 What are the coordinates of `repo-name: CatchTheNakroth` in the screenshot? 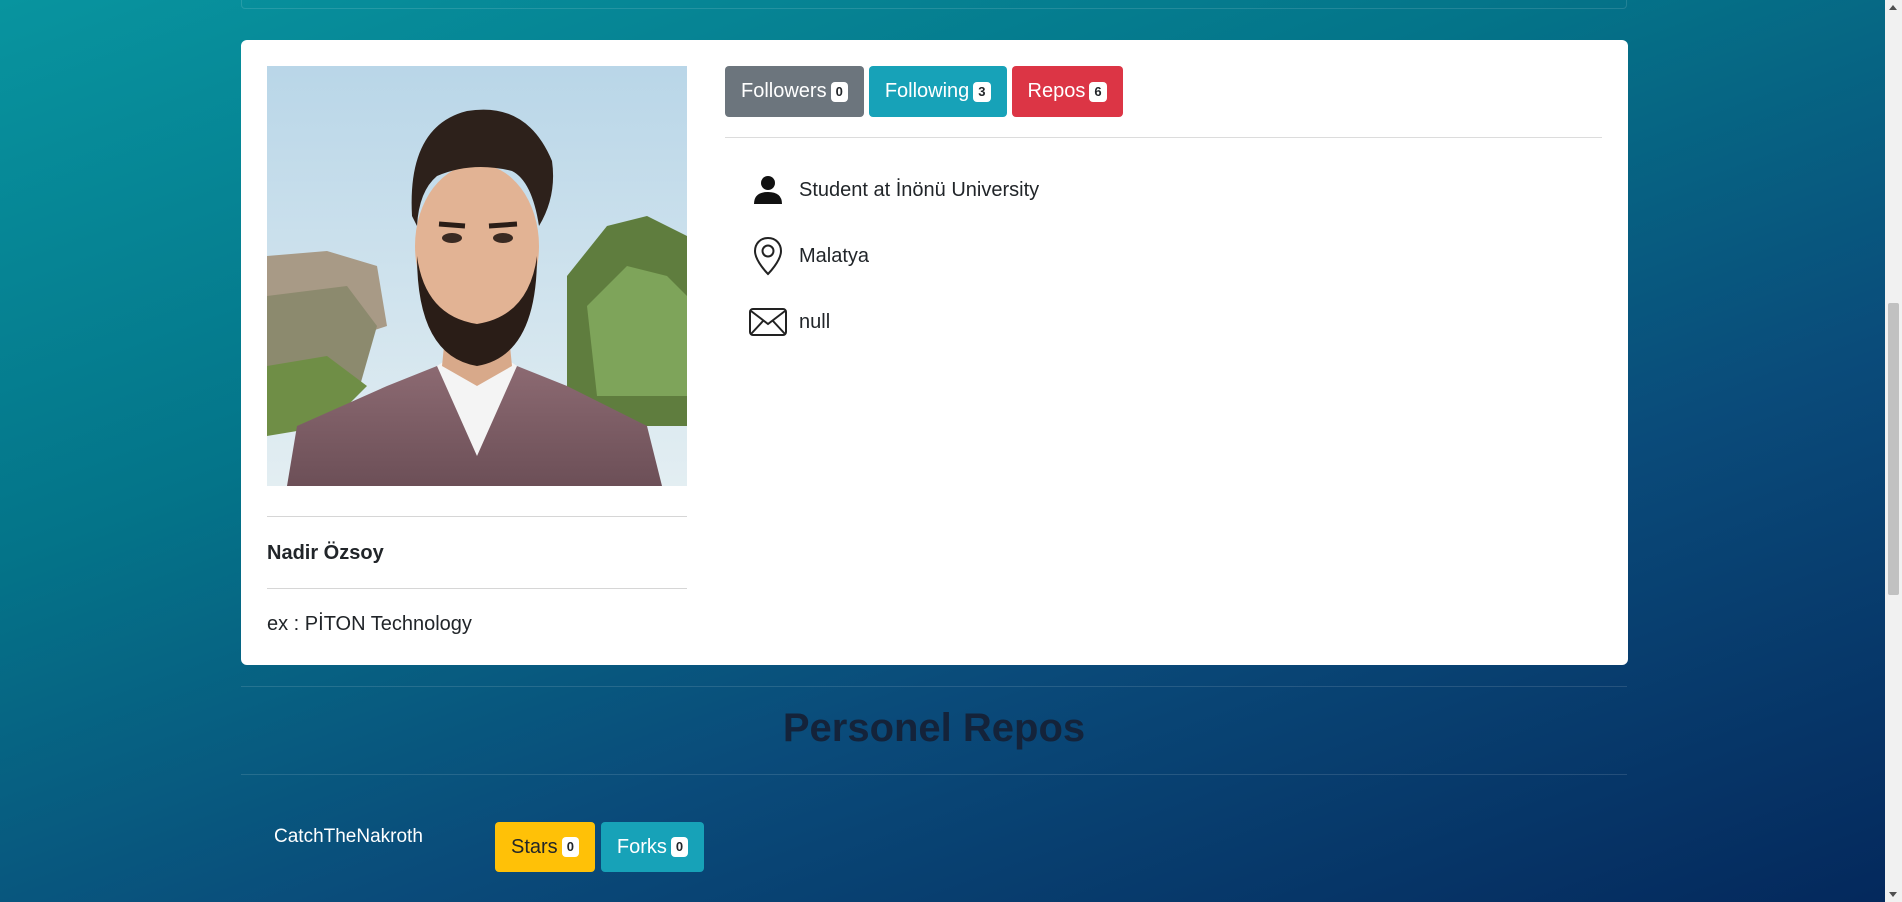 It's located at (348, 837).